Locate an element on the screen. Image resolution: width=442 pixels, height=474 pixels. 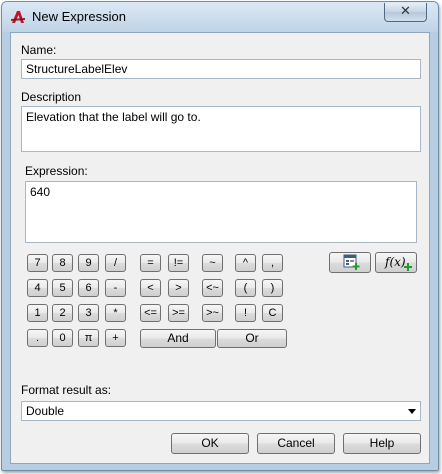
help-button: Help is located at coordinates (382, 443).